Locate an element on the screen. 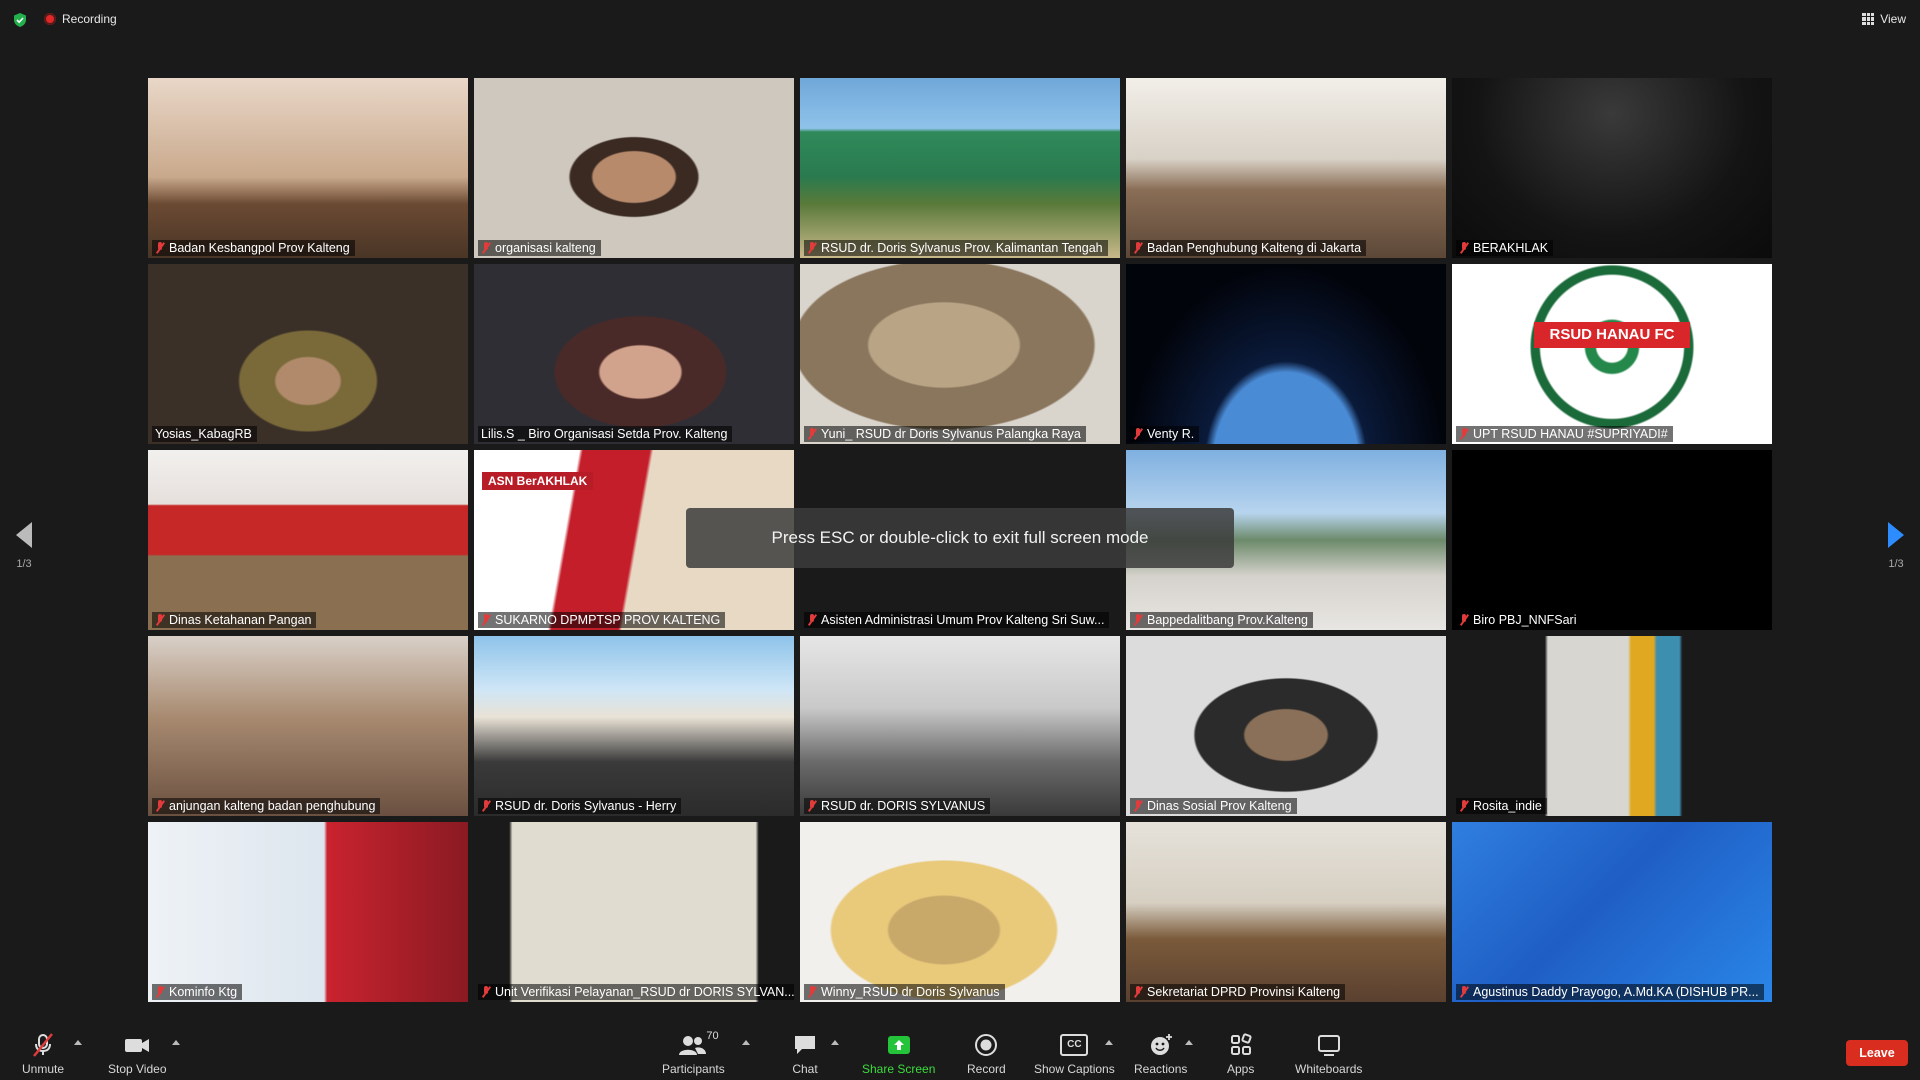 This screenshot has height=1080, width=1920. participant-tile: Sekretariat DPRD Provinsi Kalteng is located at coordinates (1286, 912).